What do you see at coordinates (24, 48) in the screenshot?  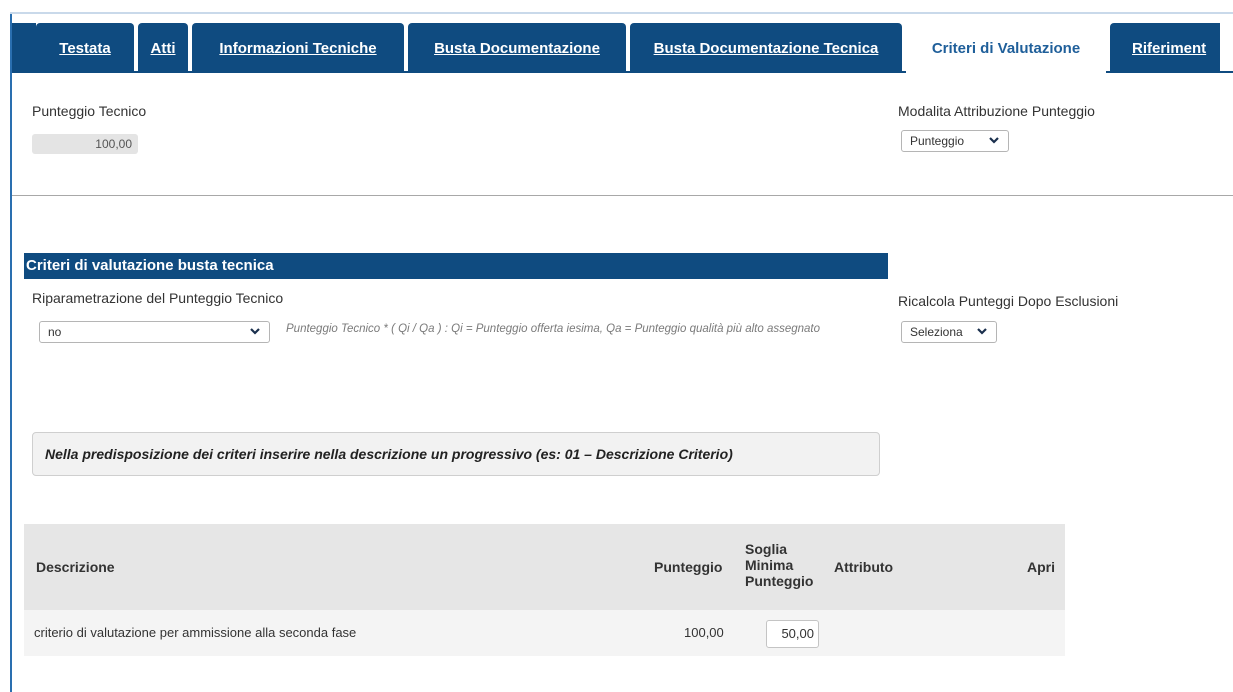 I see `tabs-bar-left` at bounding box center [24, 48].